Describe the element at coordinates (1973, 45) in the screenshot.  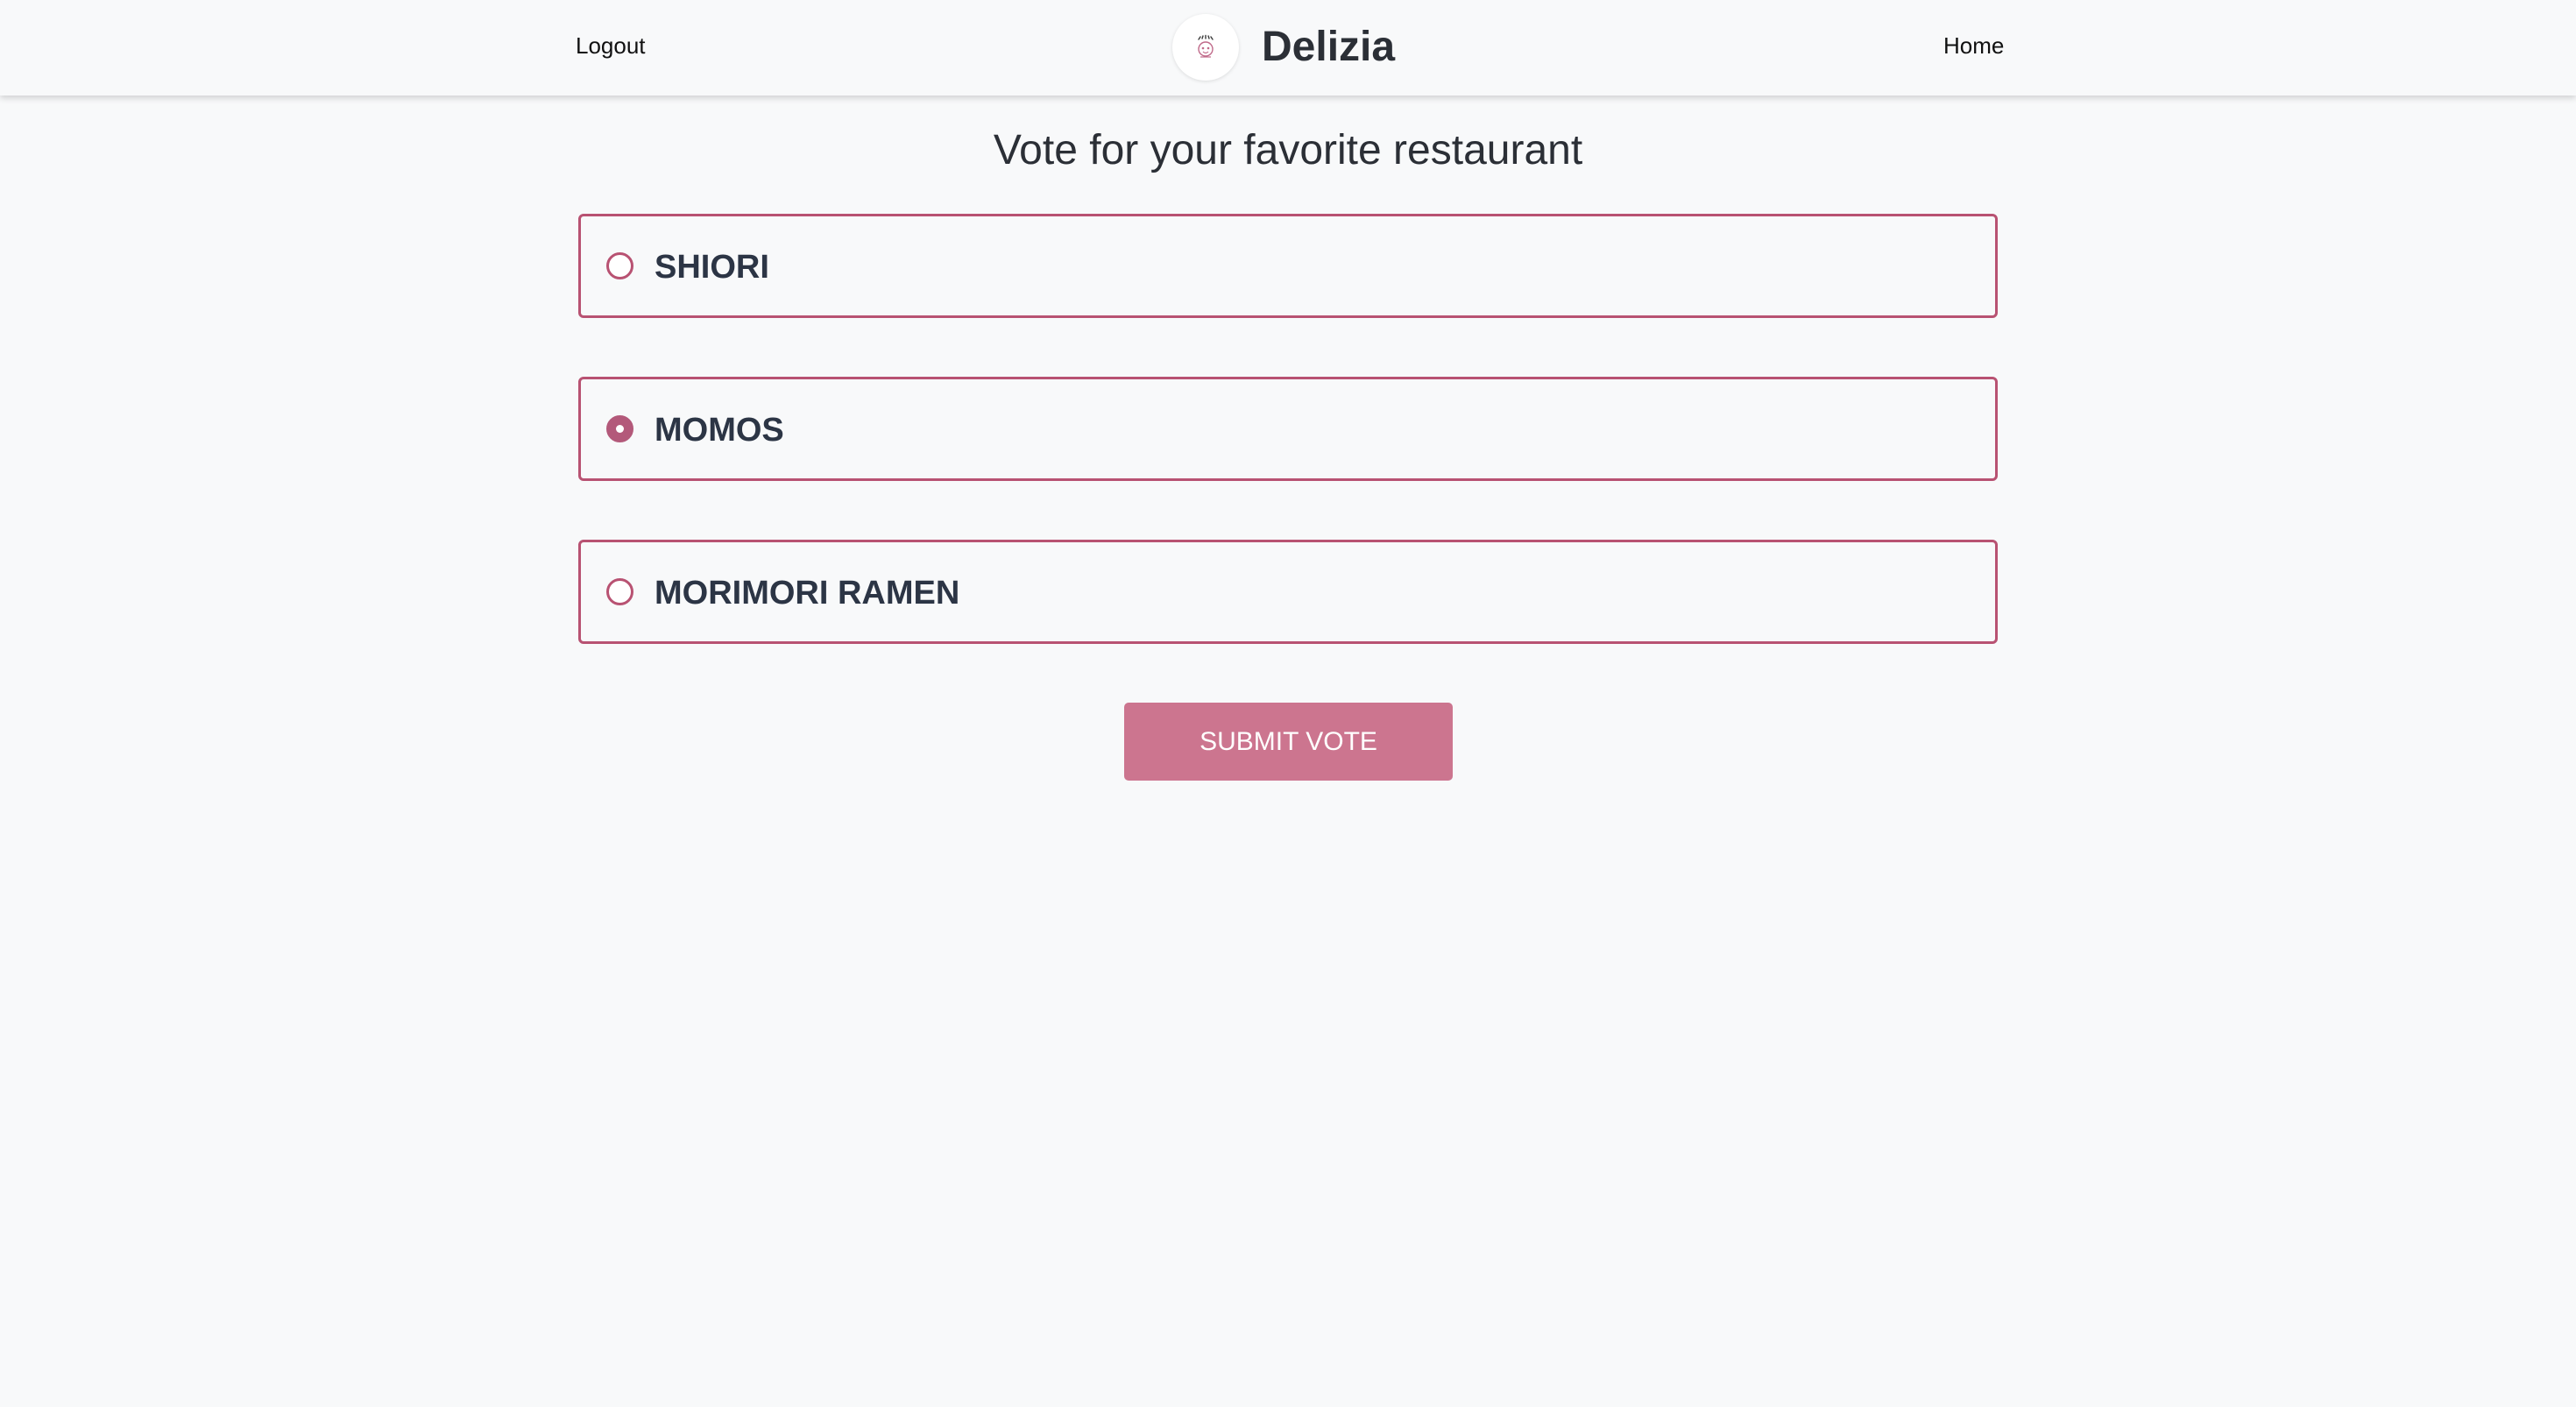
I see `home-link: Home` at that location.